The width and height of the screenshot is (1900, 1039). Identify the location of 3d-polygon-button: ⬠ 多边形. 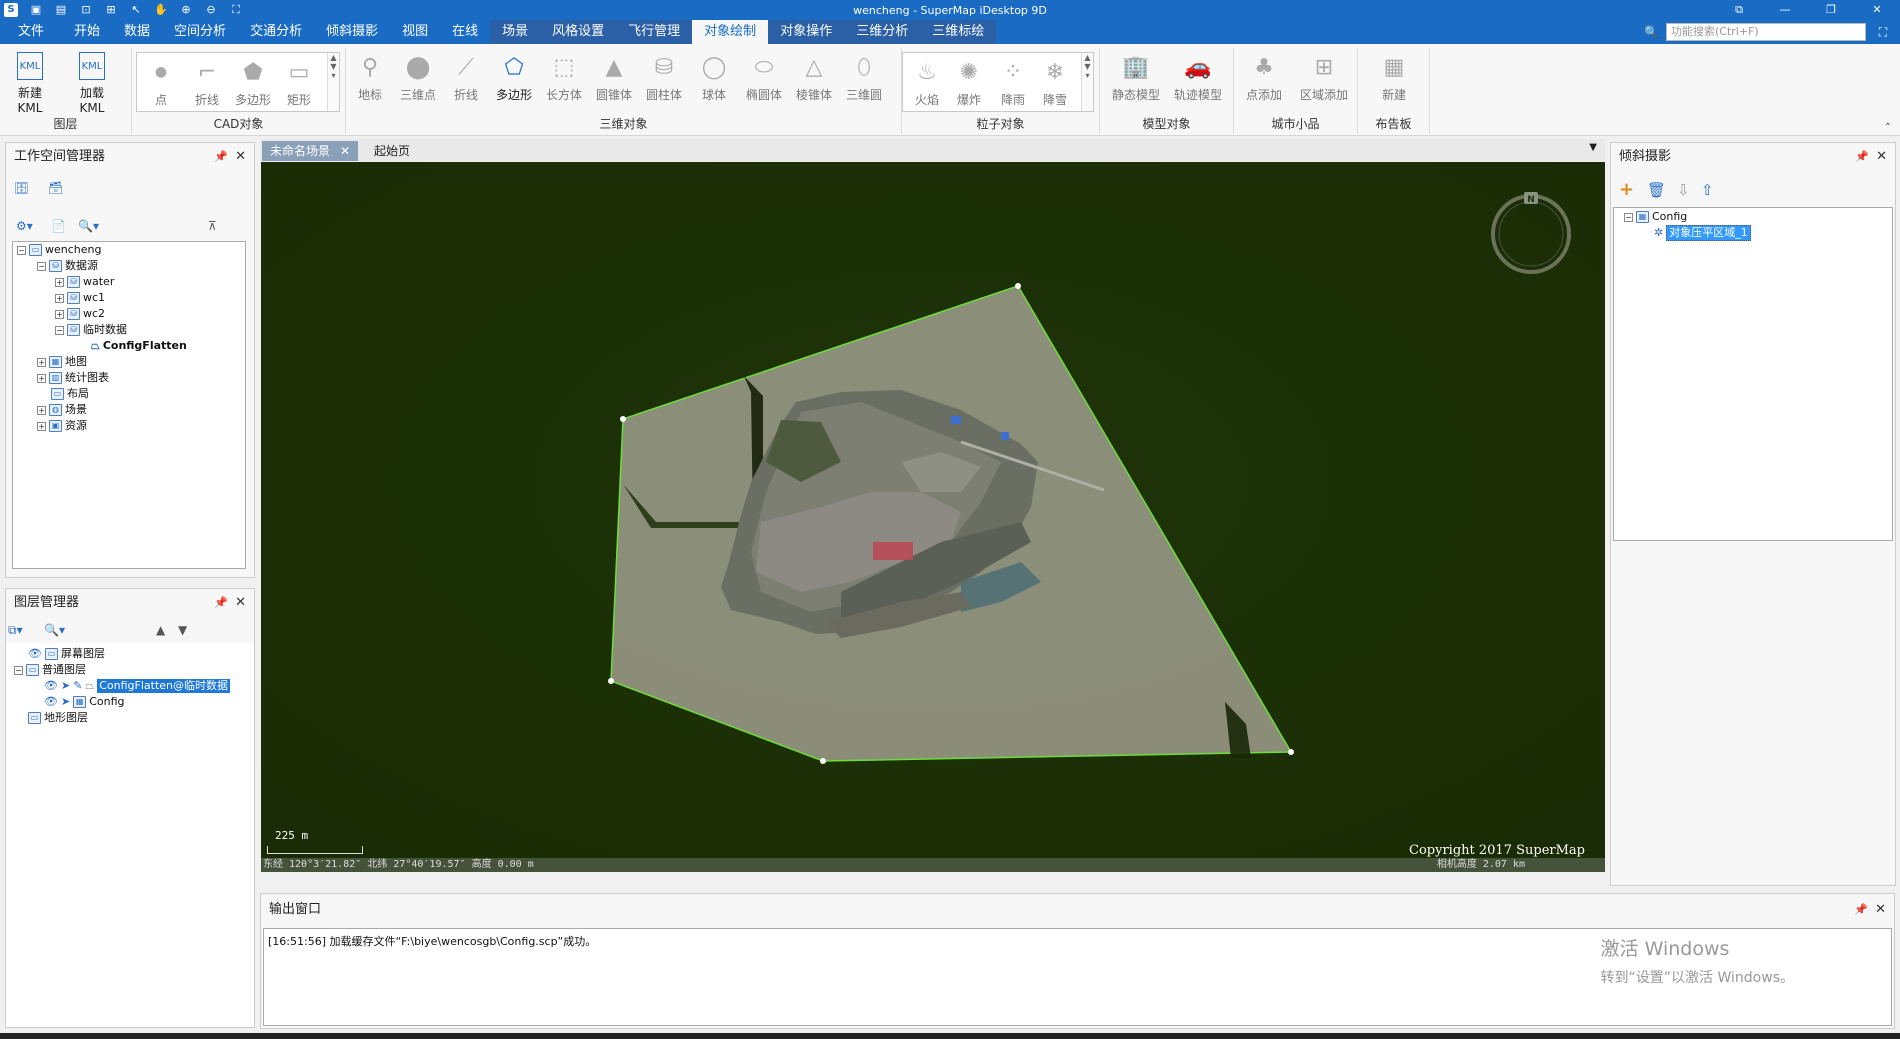
(514, 77).